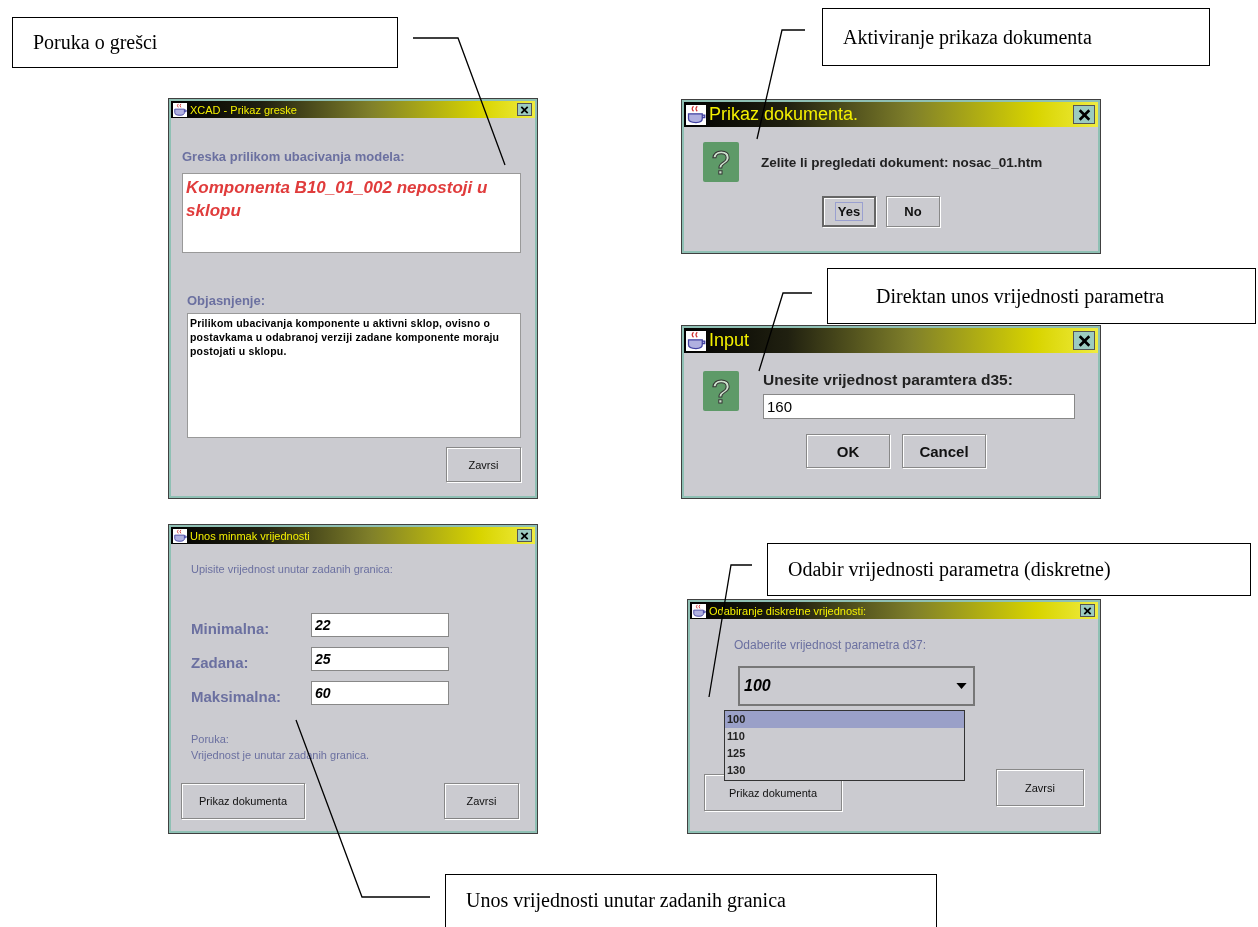  Describe the element at coordinates (784, 114) in the screenshot. I see `window-title: Prikaz dokumenta.` at that location.